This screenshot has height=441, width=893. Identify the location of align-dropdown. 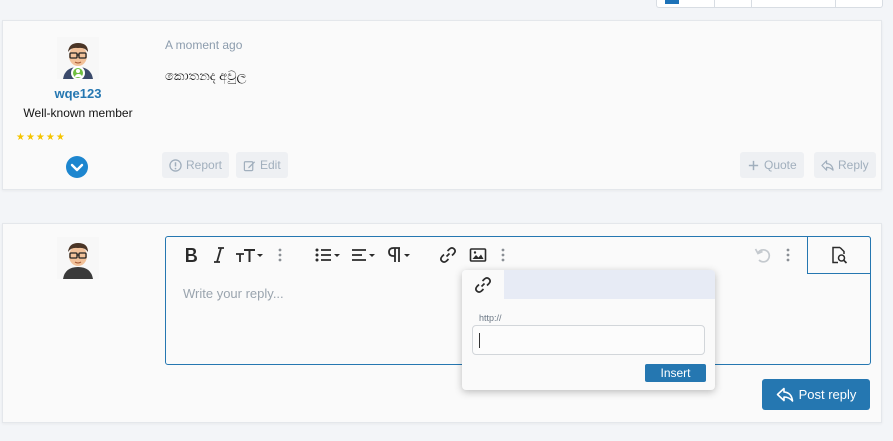
(364, 255).